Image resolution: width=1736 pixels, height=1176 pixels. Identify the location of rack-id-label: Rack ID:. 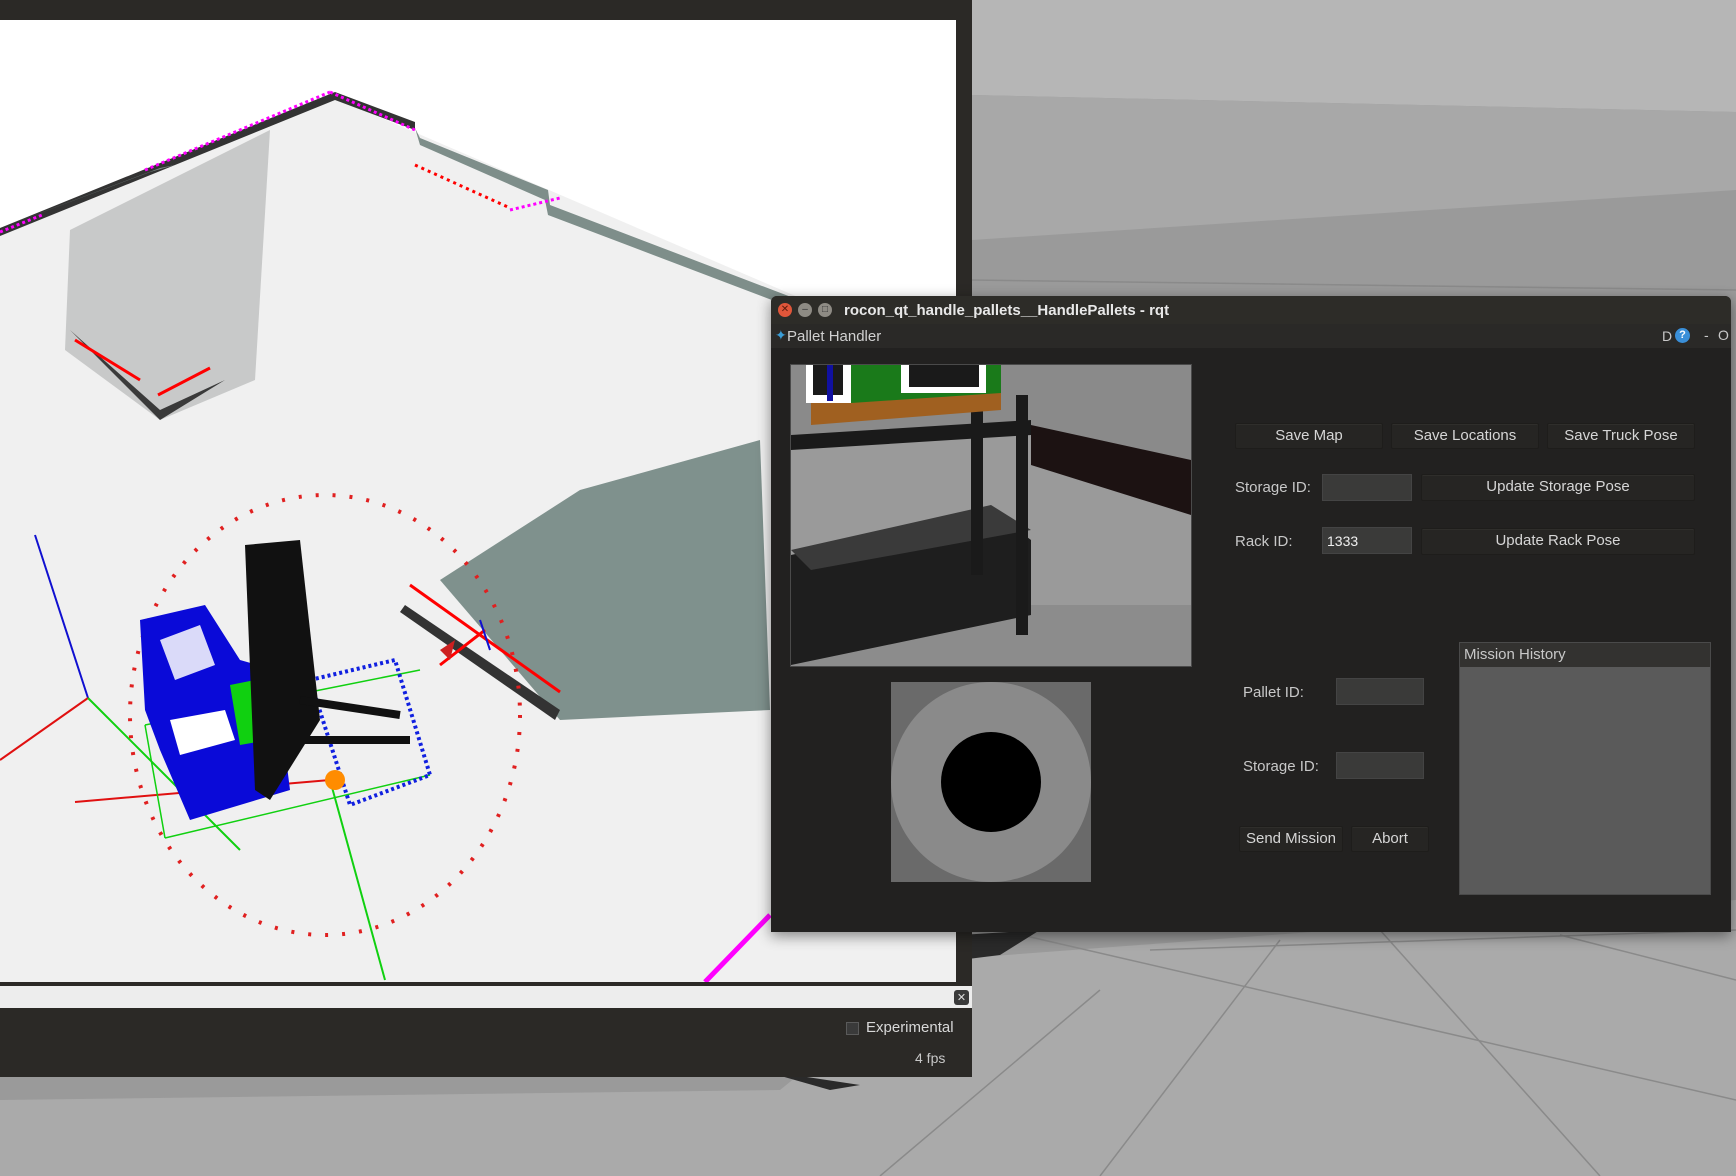
(1264, 541).